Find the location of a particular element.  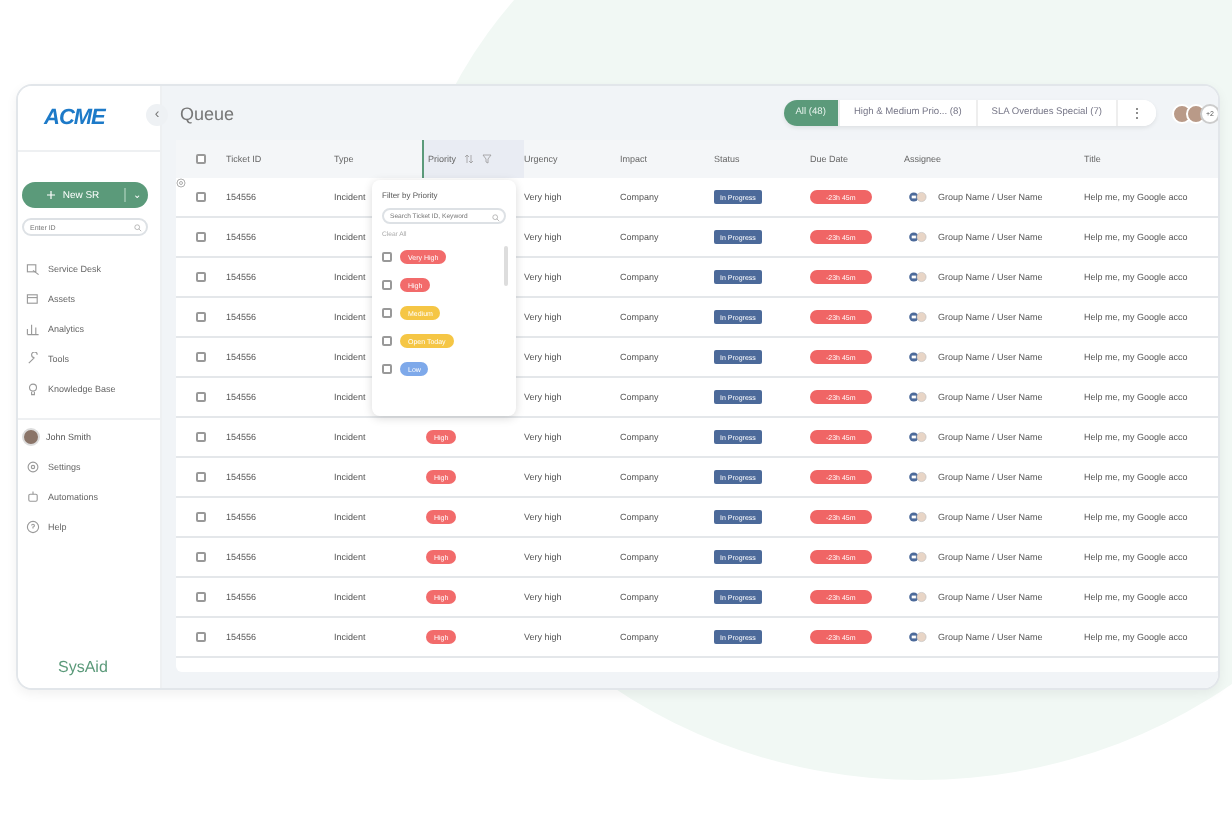

settings-icon is located at coordinates (181, 183).